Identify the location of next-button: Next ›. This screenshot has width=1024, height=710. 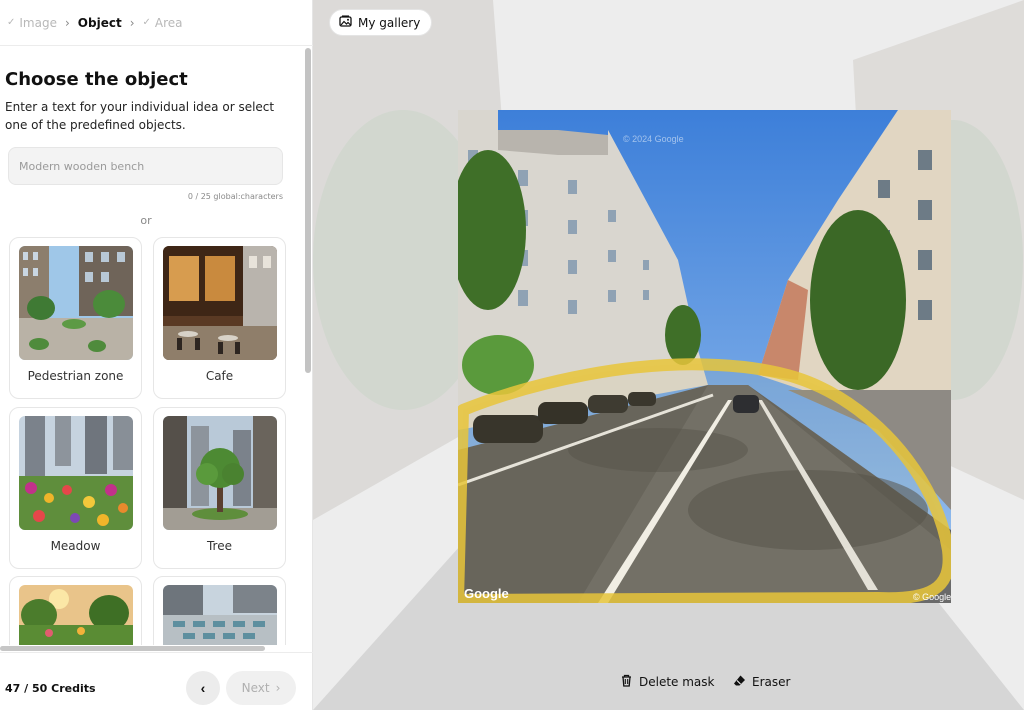
(261, 688).